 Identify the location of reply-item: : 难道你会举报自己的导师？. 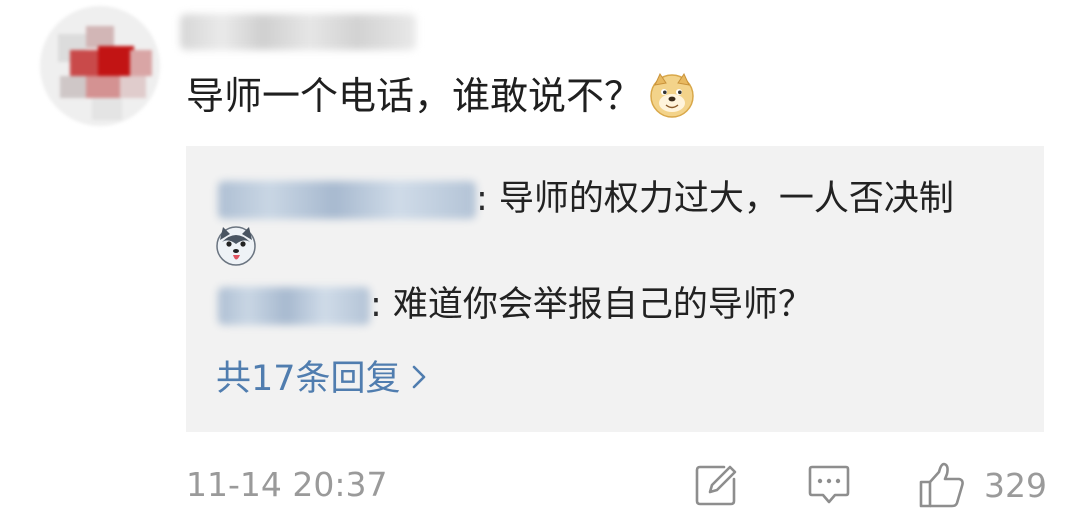
(515, 305).